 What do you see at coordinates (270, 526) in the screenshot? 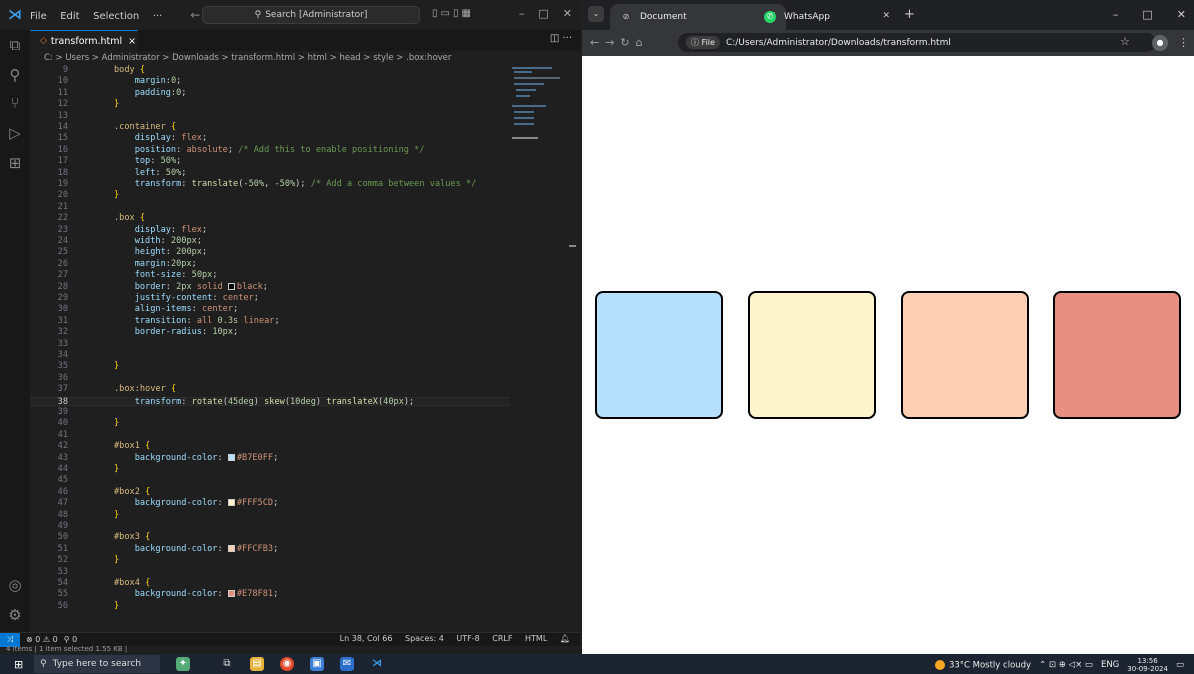
I see `code-line: 49` at bounding box center [270, 526].